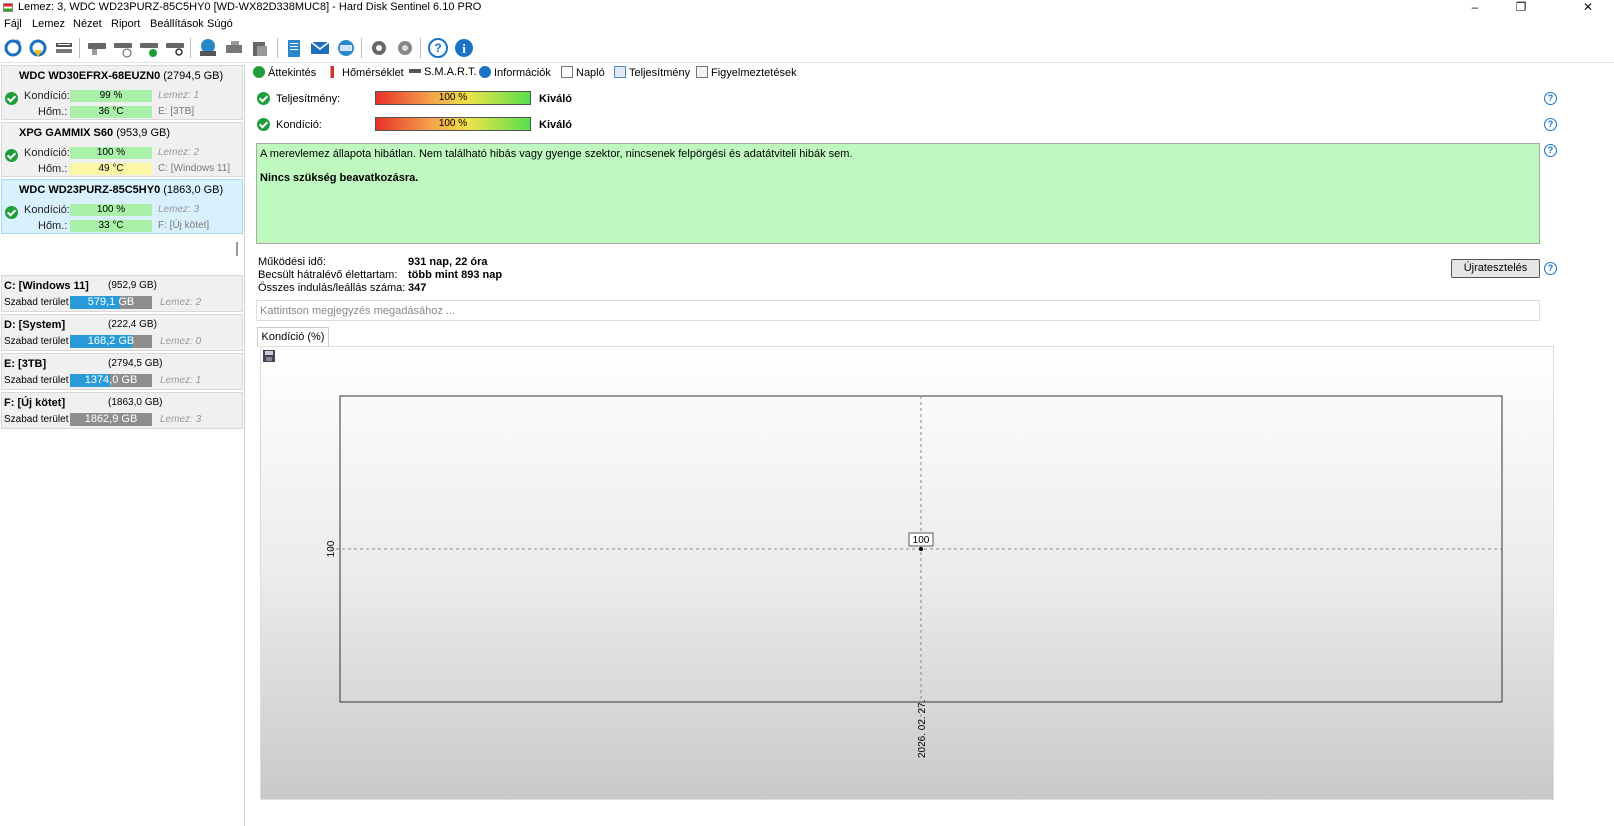 The height and width of the screenshot is (826, 1614). What do you see at coordinates (567, 72) in the screenshot?
I see `document-icon` at bounding box center [567, 72].